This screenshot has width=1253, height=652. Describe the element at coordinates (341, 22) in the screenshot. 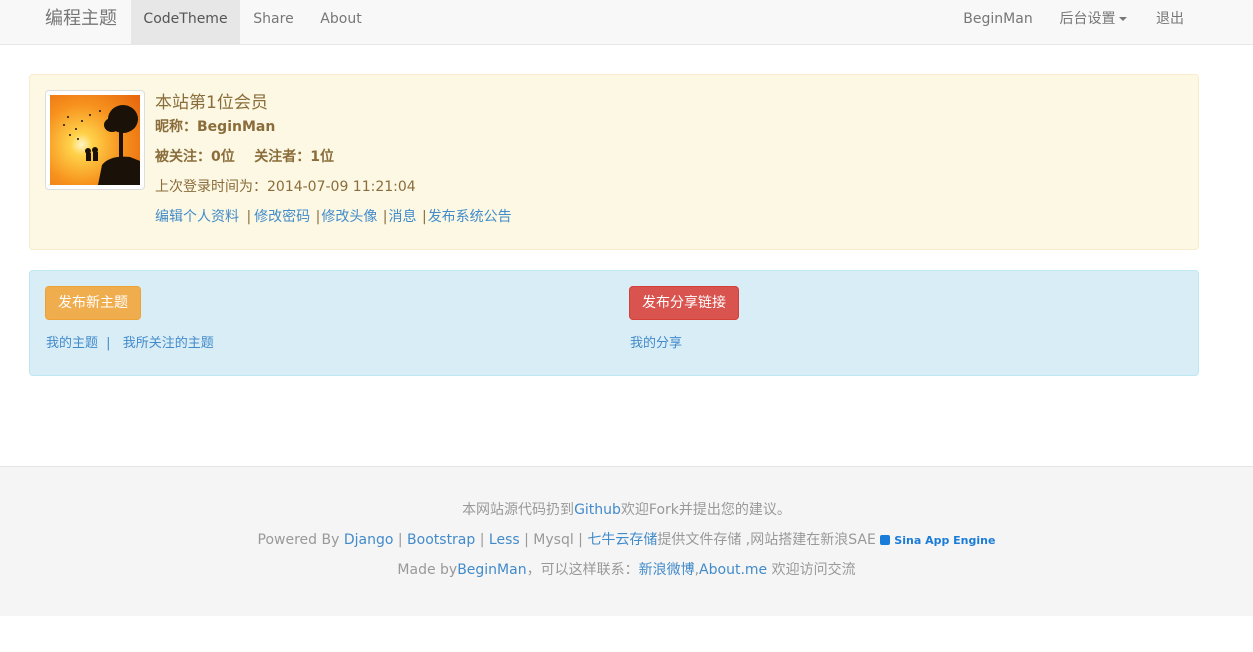

I see `nav-about: About` at that location.